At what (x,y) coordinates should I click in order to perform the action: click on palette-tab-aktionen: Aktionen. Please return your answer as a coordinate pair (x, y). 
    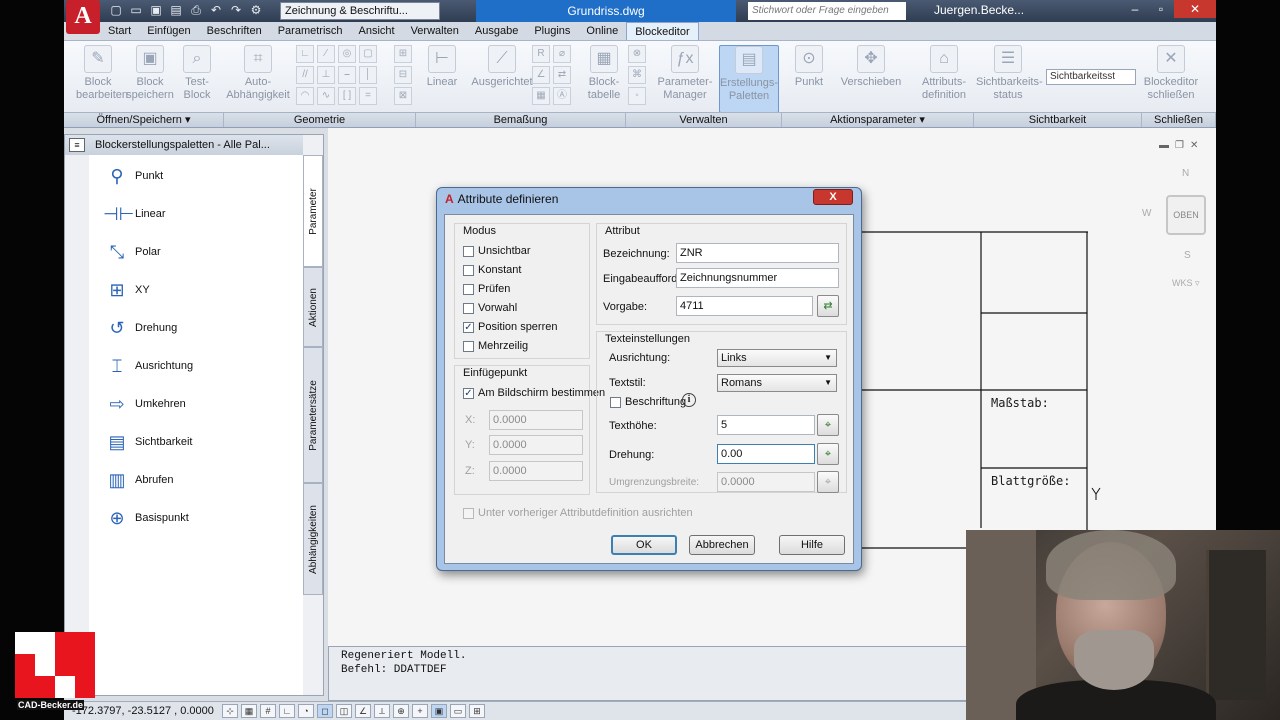
    Looking at the image, I should click on (313, 307).